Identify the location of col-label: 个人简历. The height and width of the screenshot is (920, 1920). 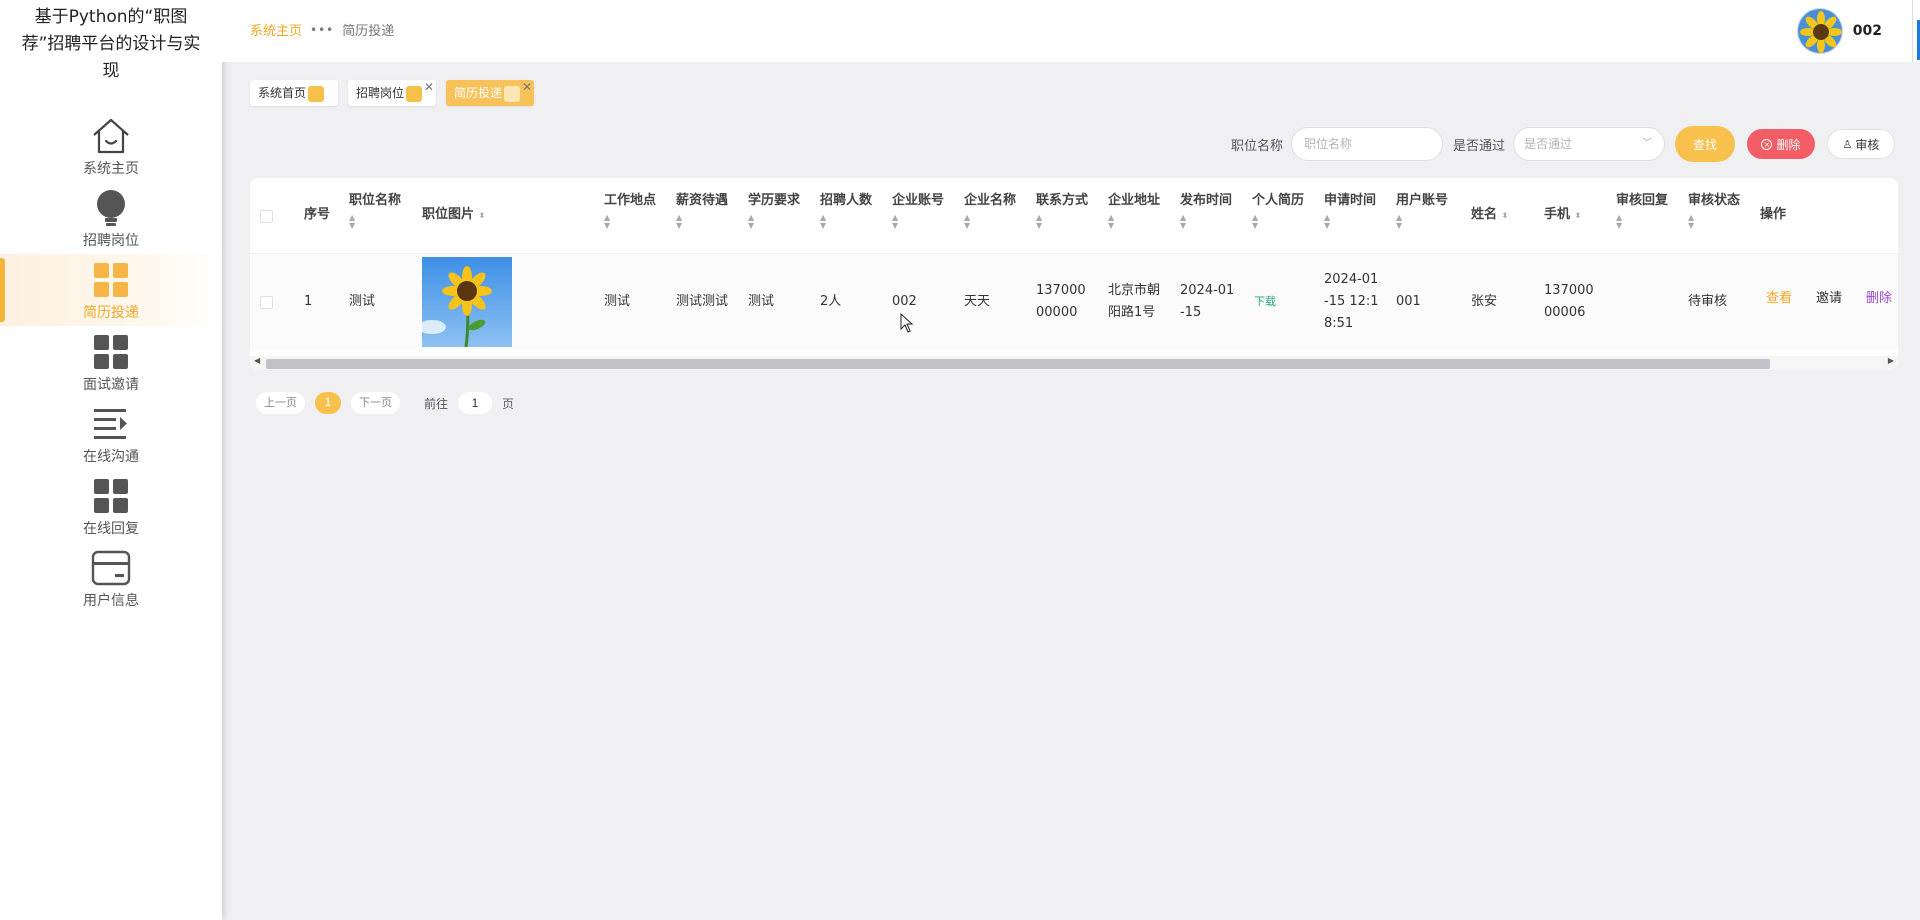
(1278, 200).